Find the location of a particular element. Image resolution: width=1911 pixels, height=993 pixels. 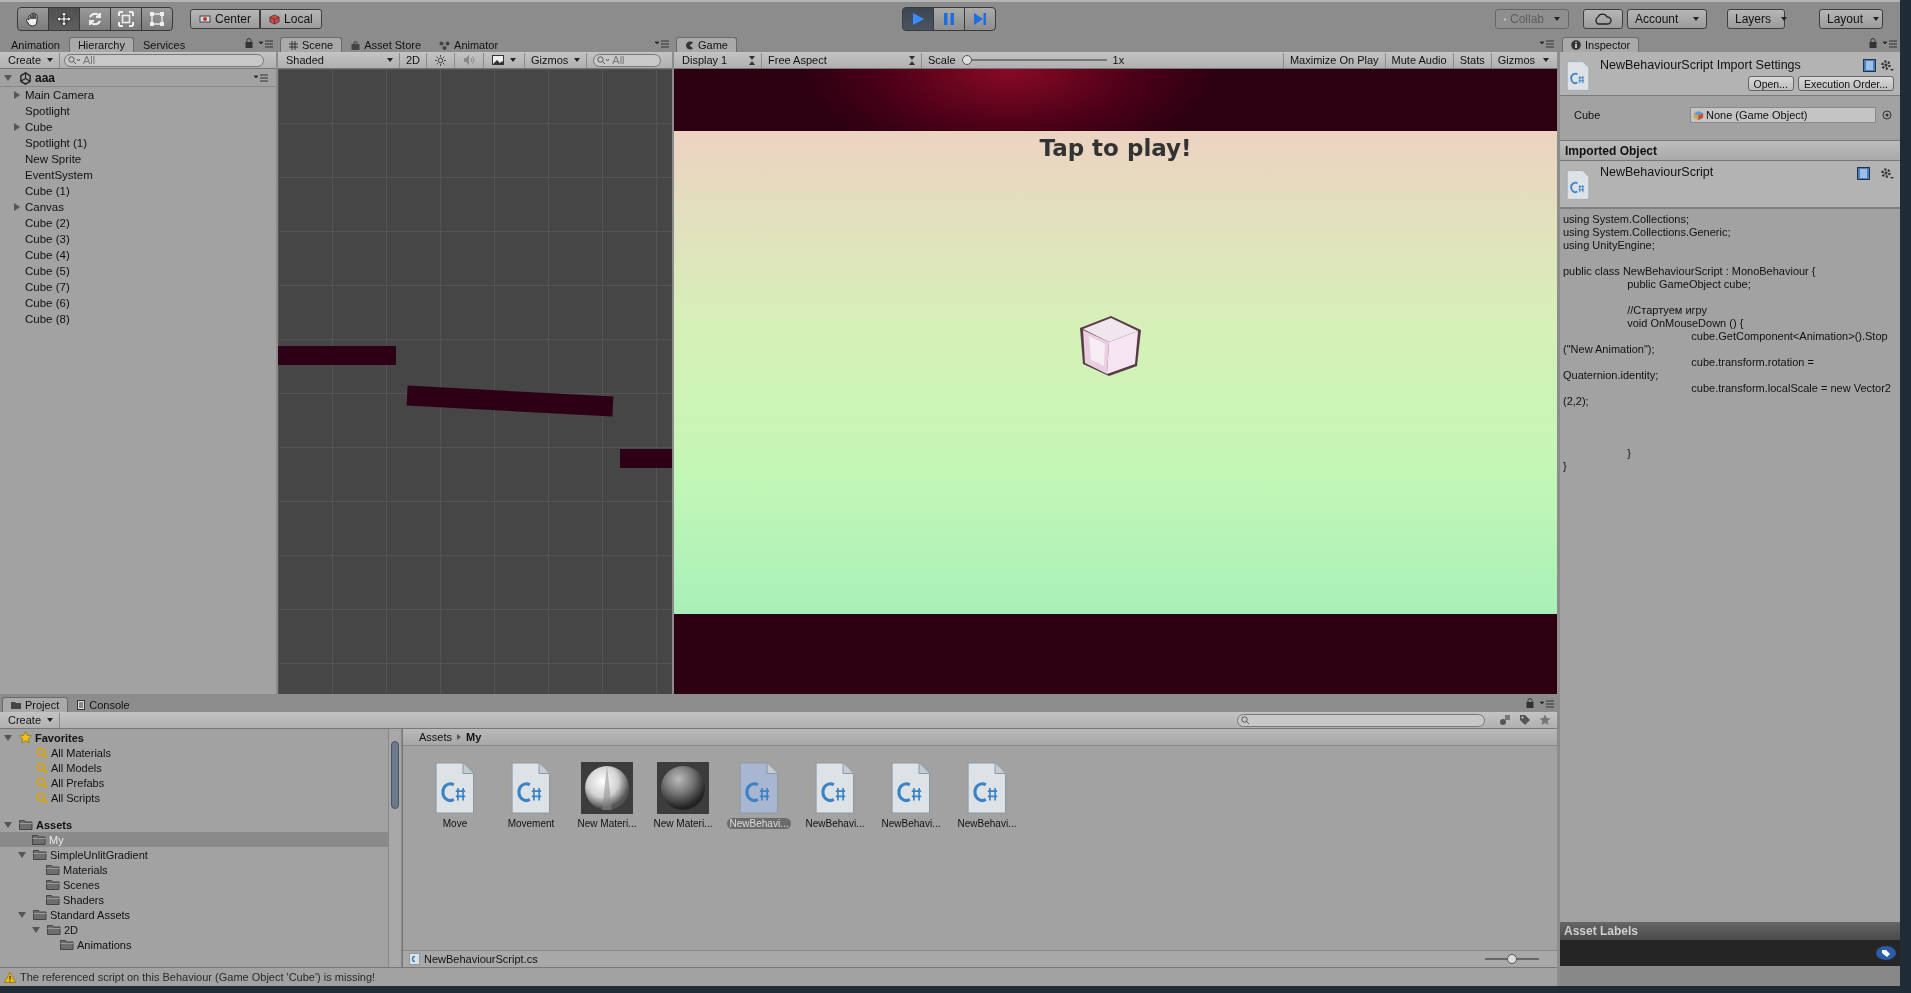

hierarchy-item: Cube (1) is located at coordinates (138, 191).